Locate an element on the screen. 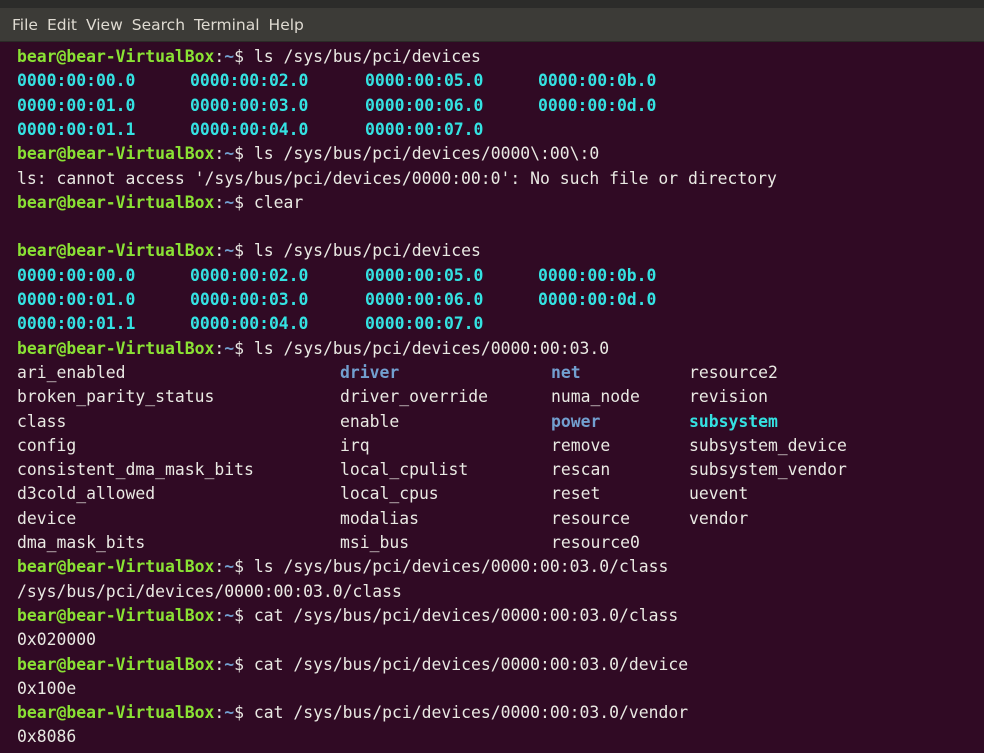 This screenshot has width=984, height=753. ls-entry: revision is located at coordinates (728, 397).